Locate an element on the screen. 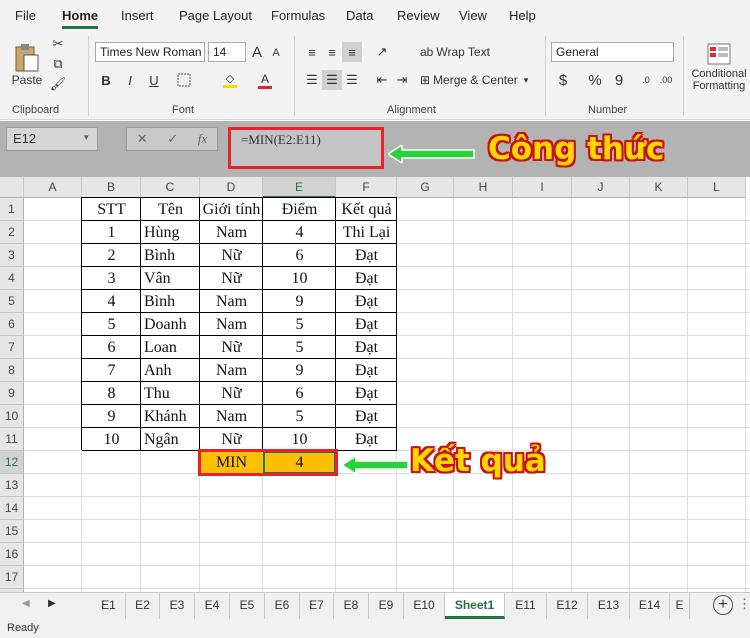  sheet-tab-e10: E10 is located at coordinates (424, 606).